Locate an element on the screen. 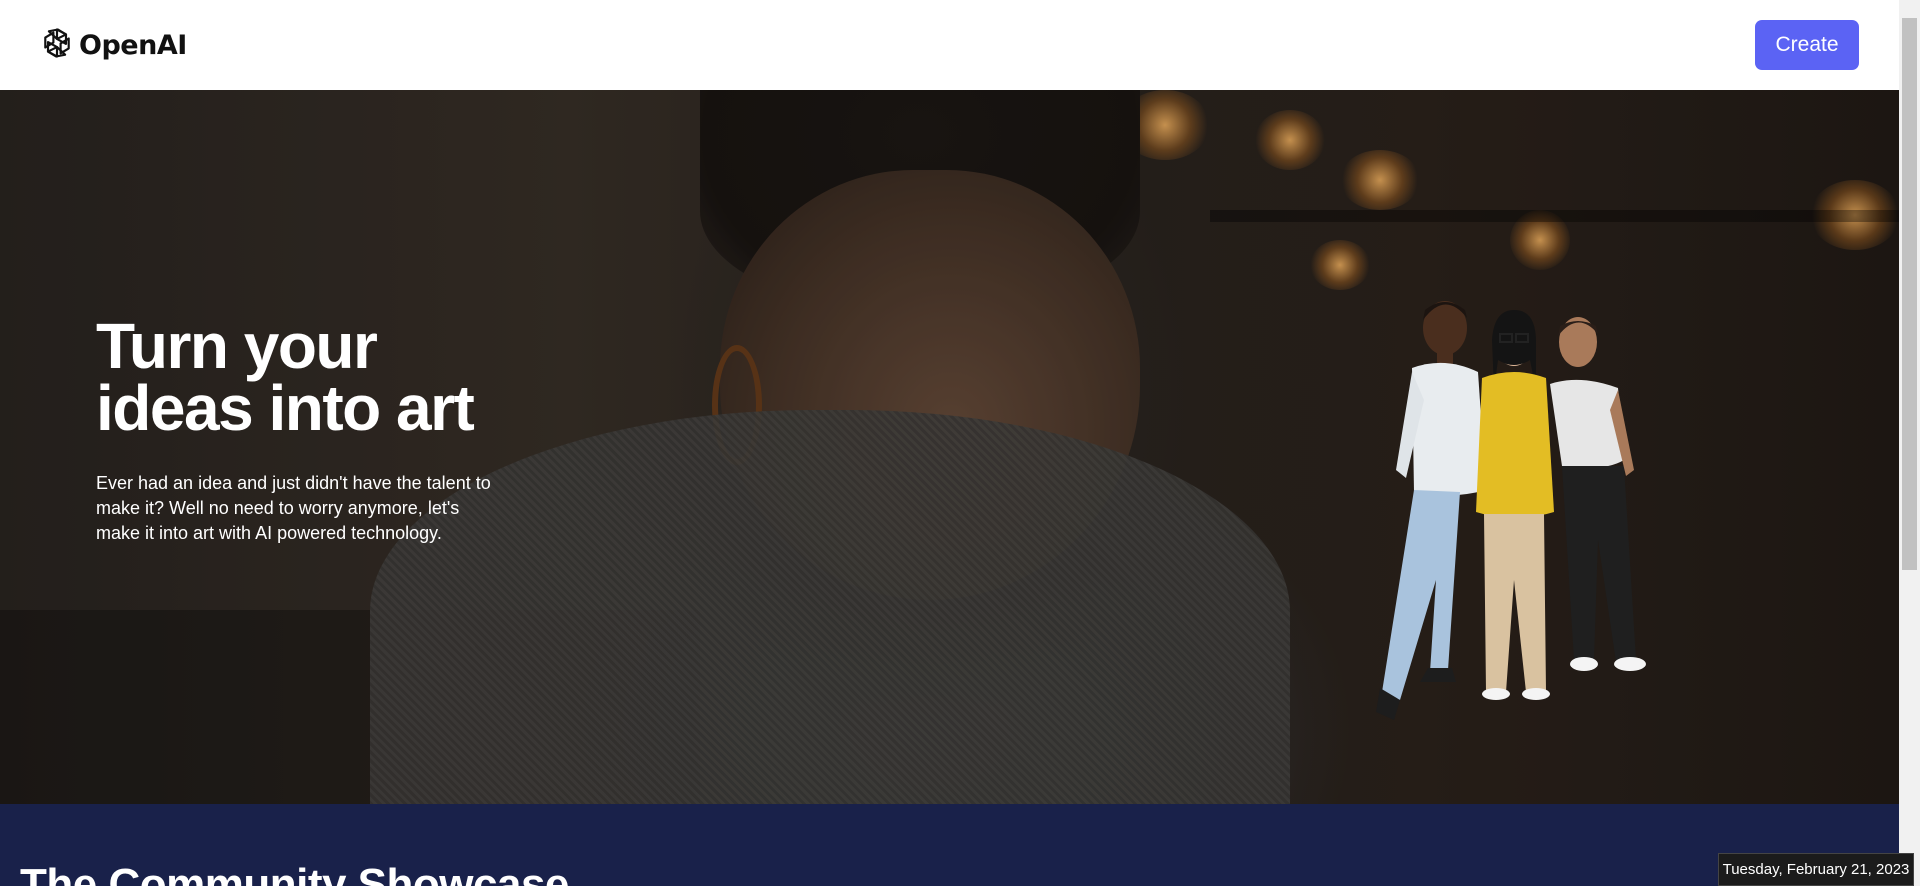 Image resolution: width=1920 pixels, height=886 pixels. site-header: OpenAI Create is located at coordinates (949, 45).